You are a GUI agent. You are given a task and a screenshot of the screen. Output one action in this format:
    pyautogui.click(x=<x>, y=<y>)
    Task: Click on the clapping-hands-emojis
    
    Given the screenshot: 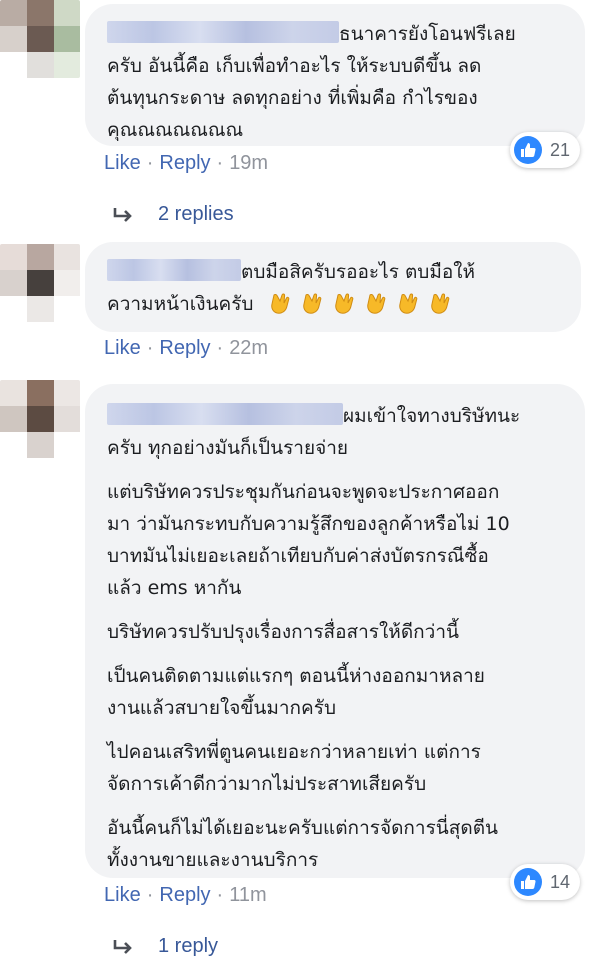 What is the action you would take?
    pyautogui.click(x=364, y=304)
    